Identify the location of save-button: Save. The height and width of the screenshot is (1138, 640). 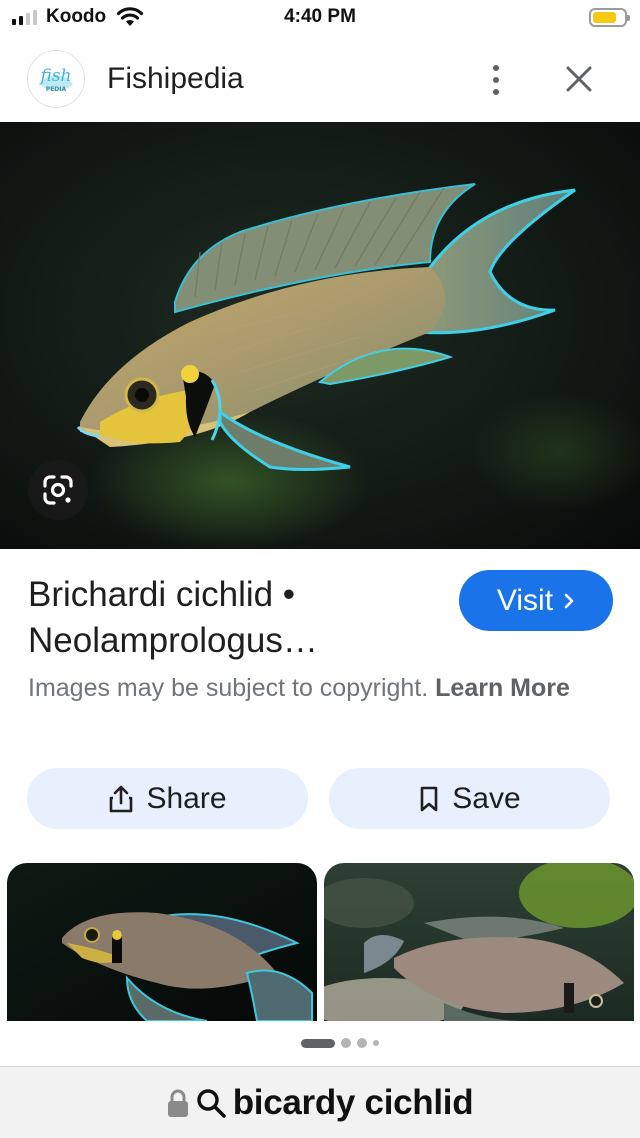
(469, 798).